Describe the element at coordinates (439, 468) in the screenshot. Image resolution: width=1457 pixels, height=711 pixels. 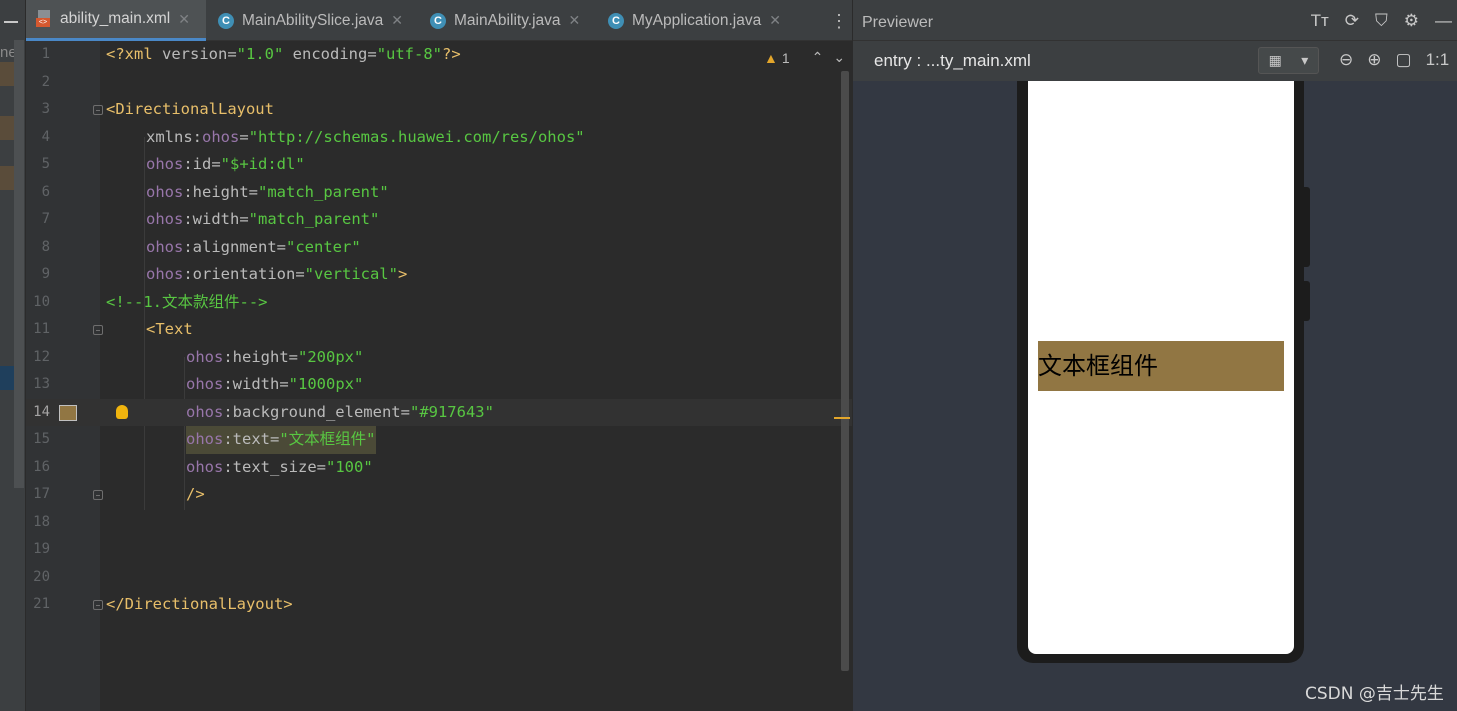
I see `code-line: 16 ohos:text_size="100"` at that location.